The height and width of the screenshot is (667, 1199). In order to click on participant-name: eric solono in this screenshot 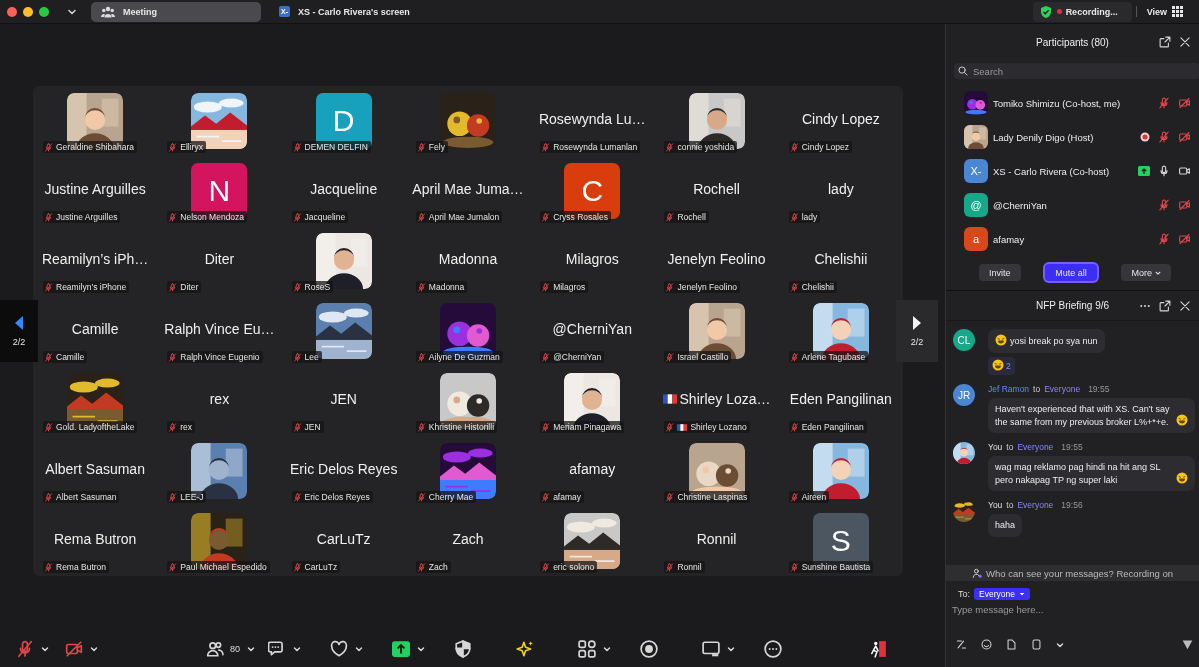, I will do `click(574, 567)`.